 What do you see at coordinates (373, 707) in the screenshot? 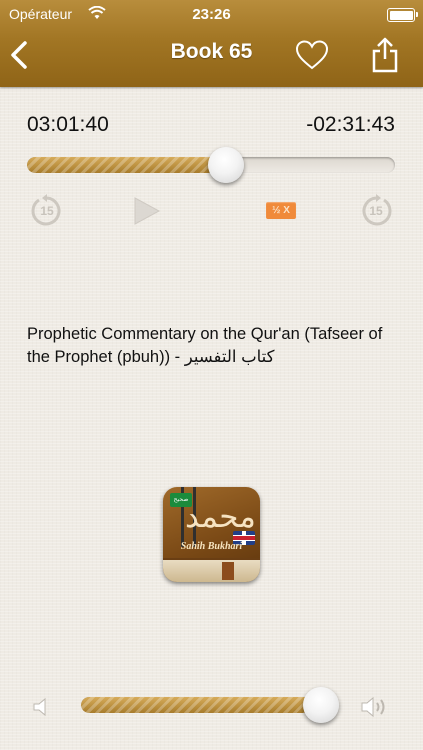
I see `speaker-high-icon` at bounding box center [373, 707].